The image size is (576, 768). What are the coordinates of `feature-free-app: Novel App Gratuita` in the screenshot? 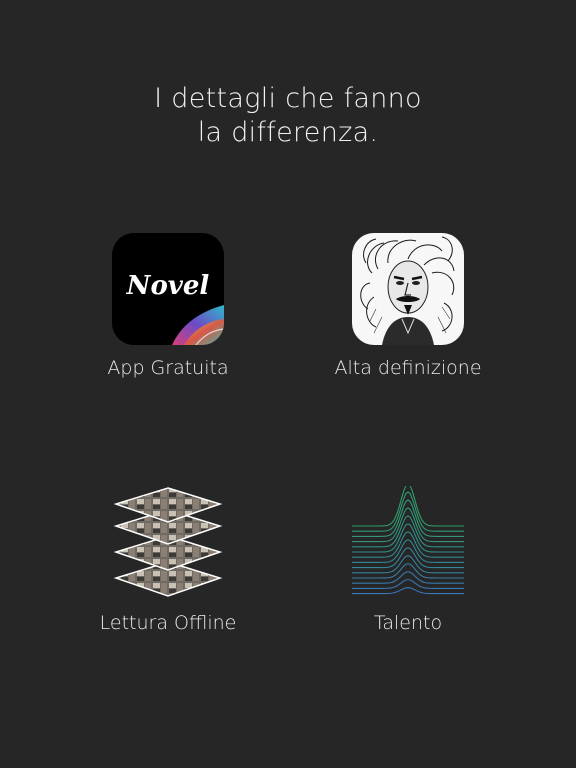 It's located at (168, 305).